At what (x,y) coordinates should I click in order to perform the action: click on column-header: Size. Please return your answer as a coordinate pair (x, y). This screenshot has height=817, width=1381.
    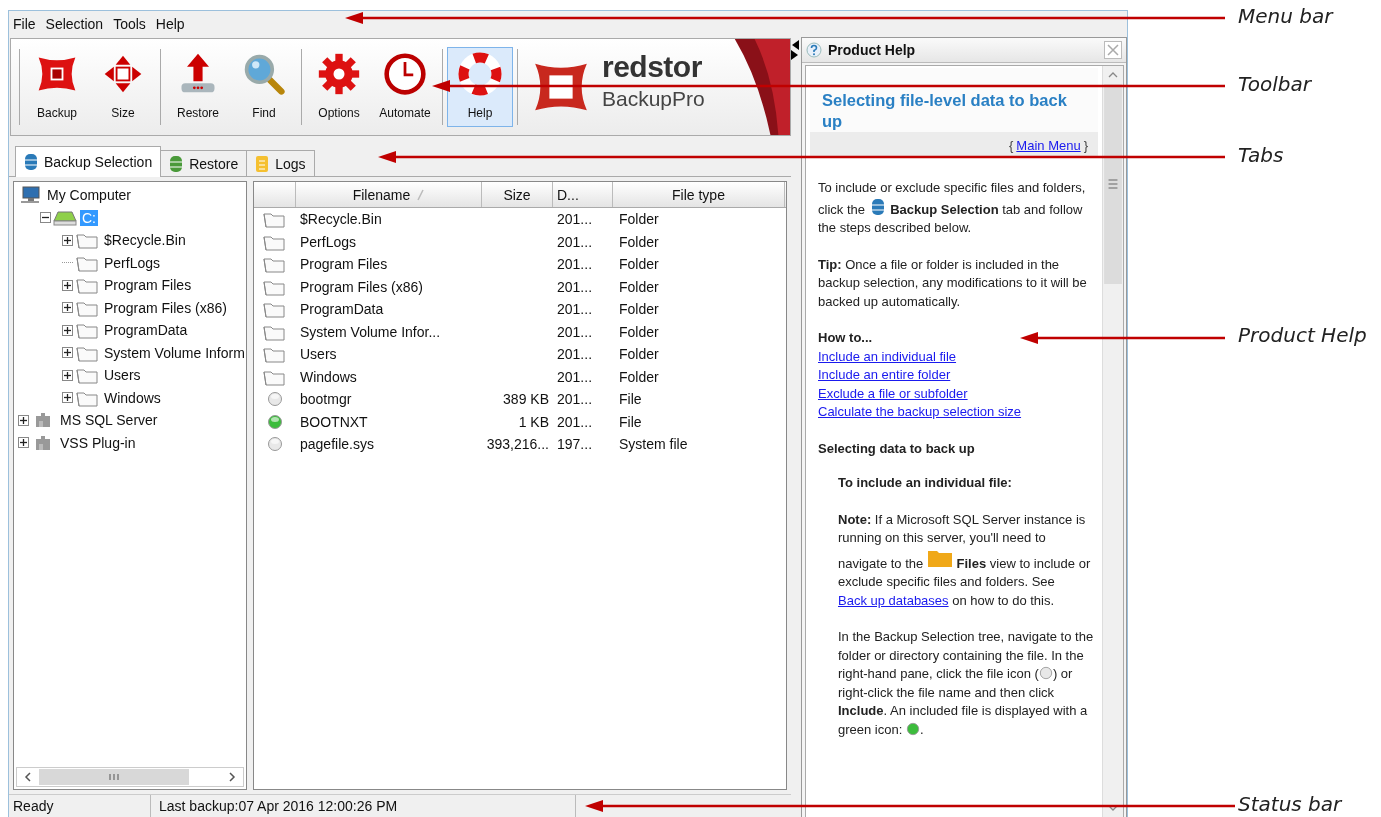
    Looking at the image, I should click on (517, 194).